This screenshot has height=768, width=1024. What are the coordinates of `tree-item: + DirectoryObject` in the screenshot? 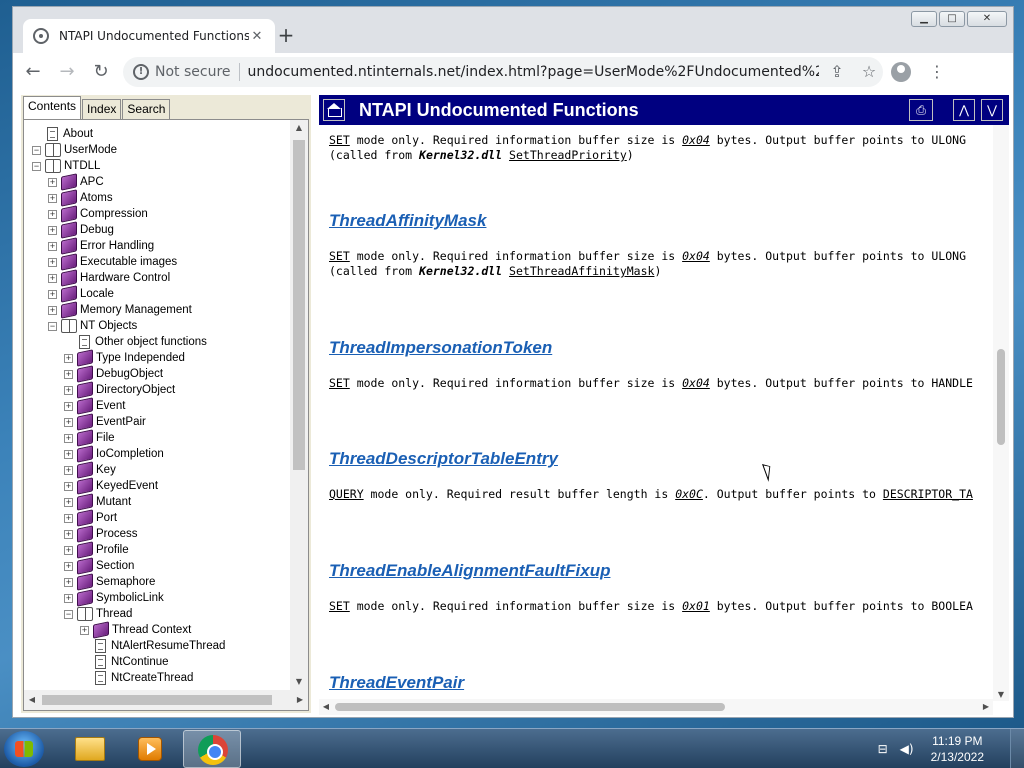 It's located at (119, 390).